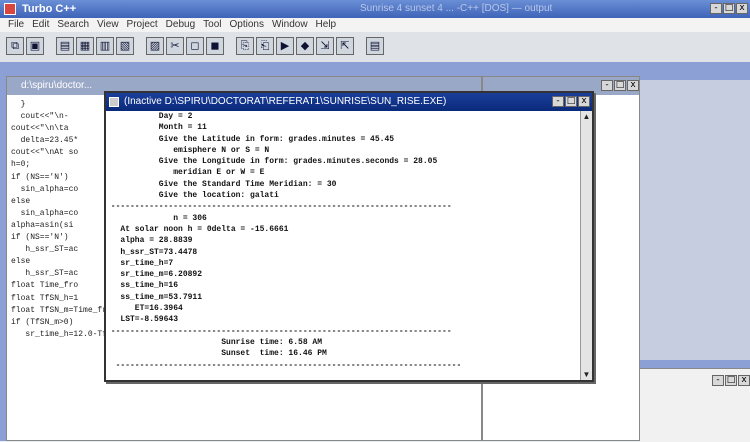 The image size is (750, 442). I want to click on toolbar-button-icon-0: ⧉, so click(15, 46).